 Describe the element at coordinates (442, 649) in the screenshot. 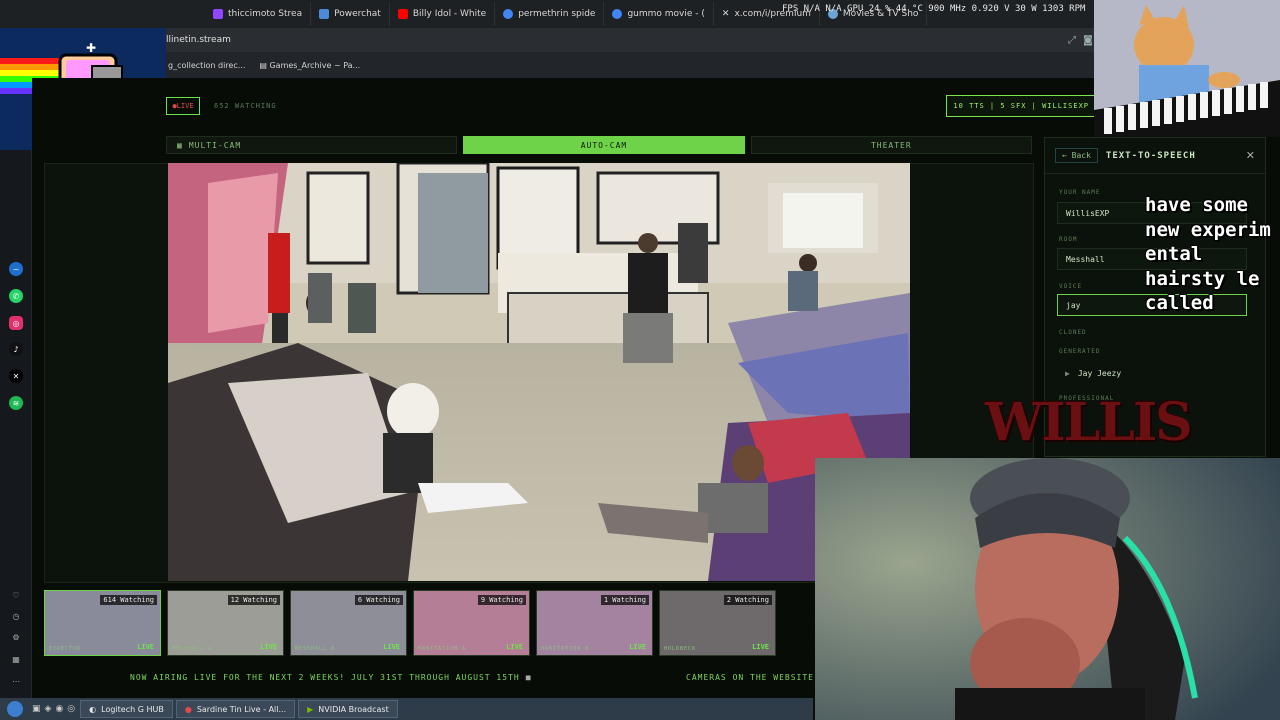

I see `thumb-camera-name: HABITATION A` at that location.